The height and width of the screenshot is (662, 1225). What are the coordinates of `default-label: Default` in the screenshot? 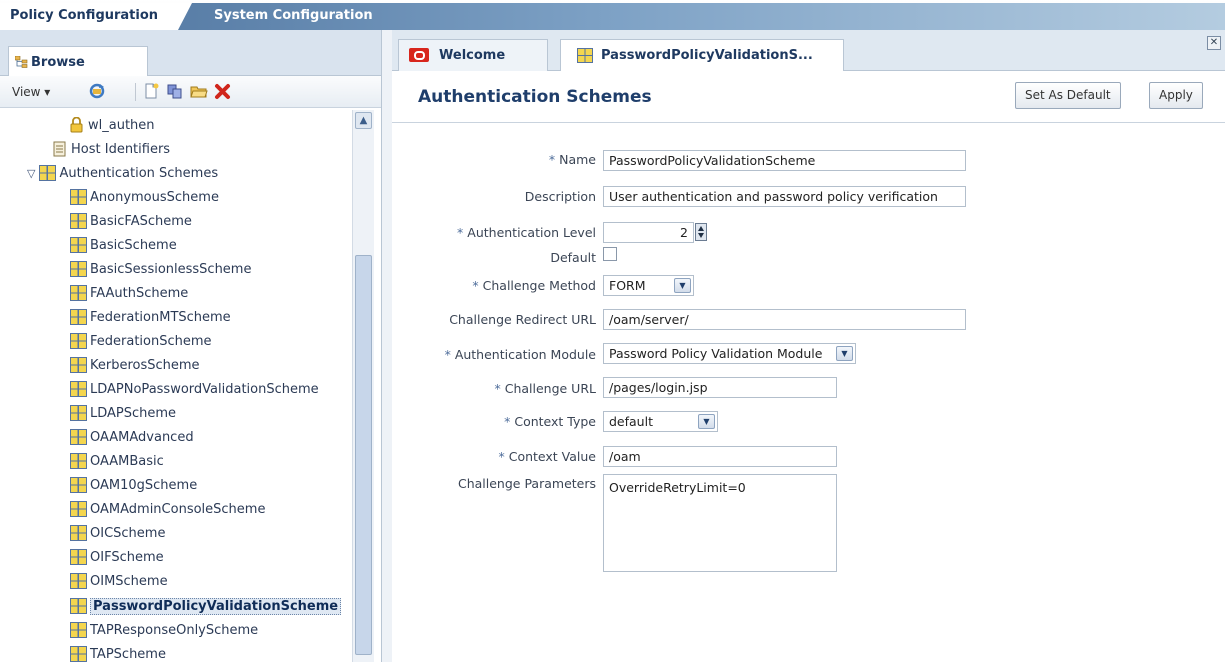 It's located at (573, 257).